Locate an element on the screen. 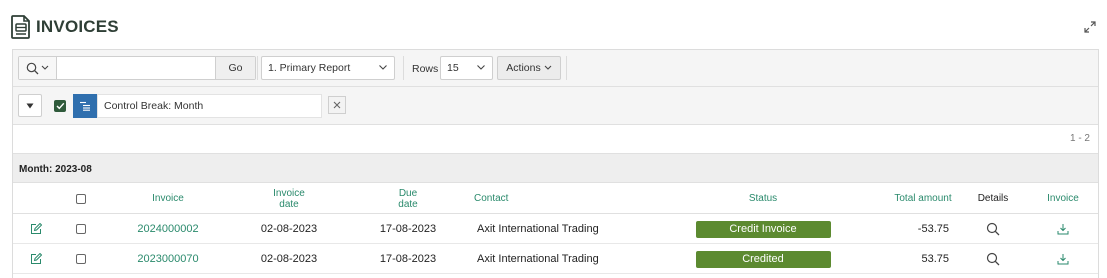 The height and width of the screenshot is (278, 1107). filter-enable-checkbox is located at coordinates (60, 106).